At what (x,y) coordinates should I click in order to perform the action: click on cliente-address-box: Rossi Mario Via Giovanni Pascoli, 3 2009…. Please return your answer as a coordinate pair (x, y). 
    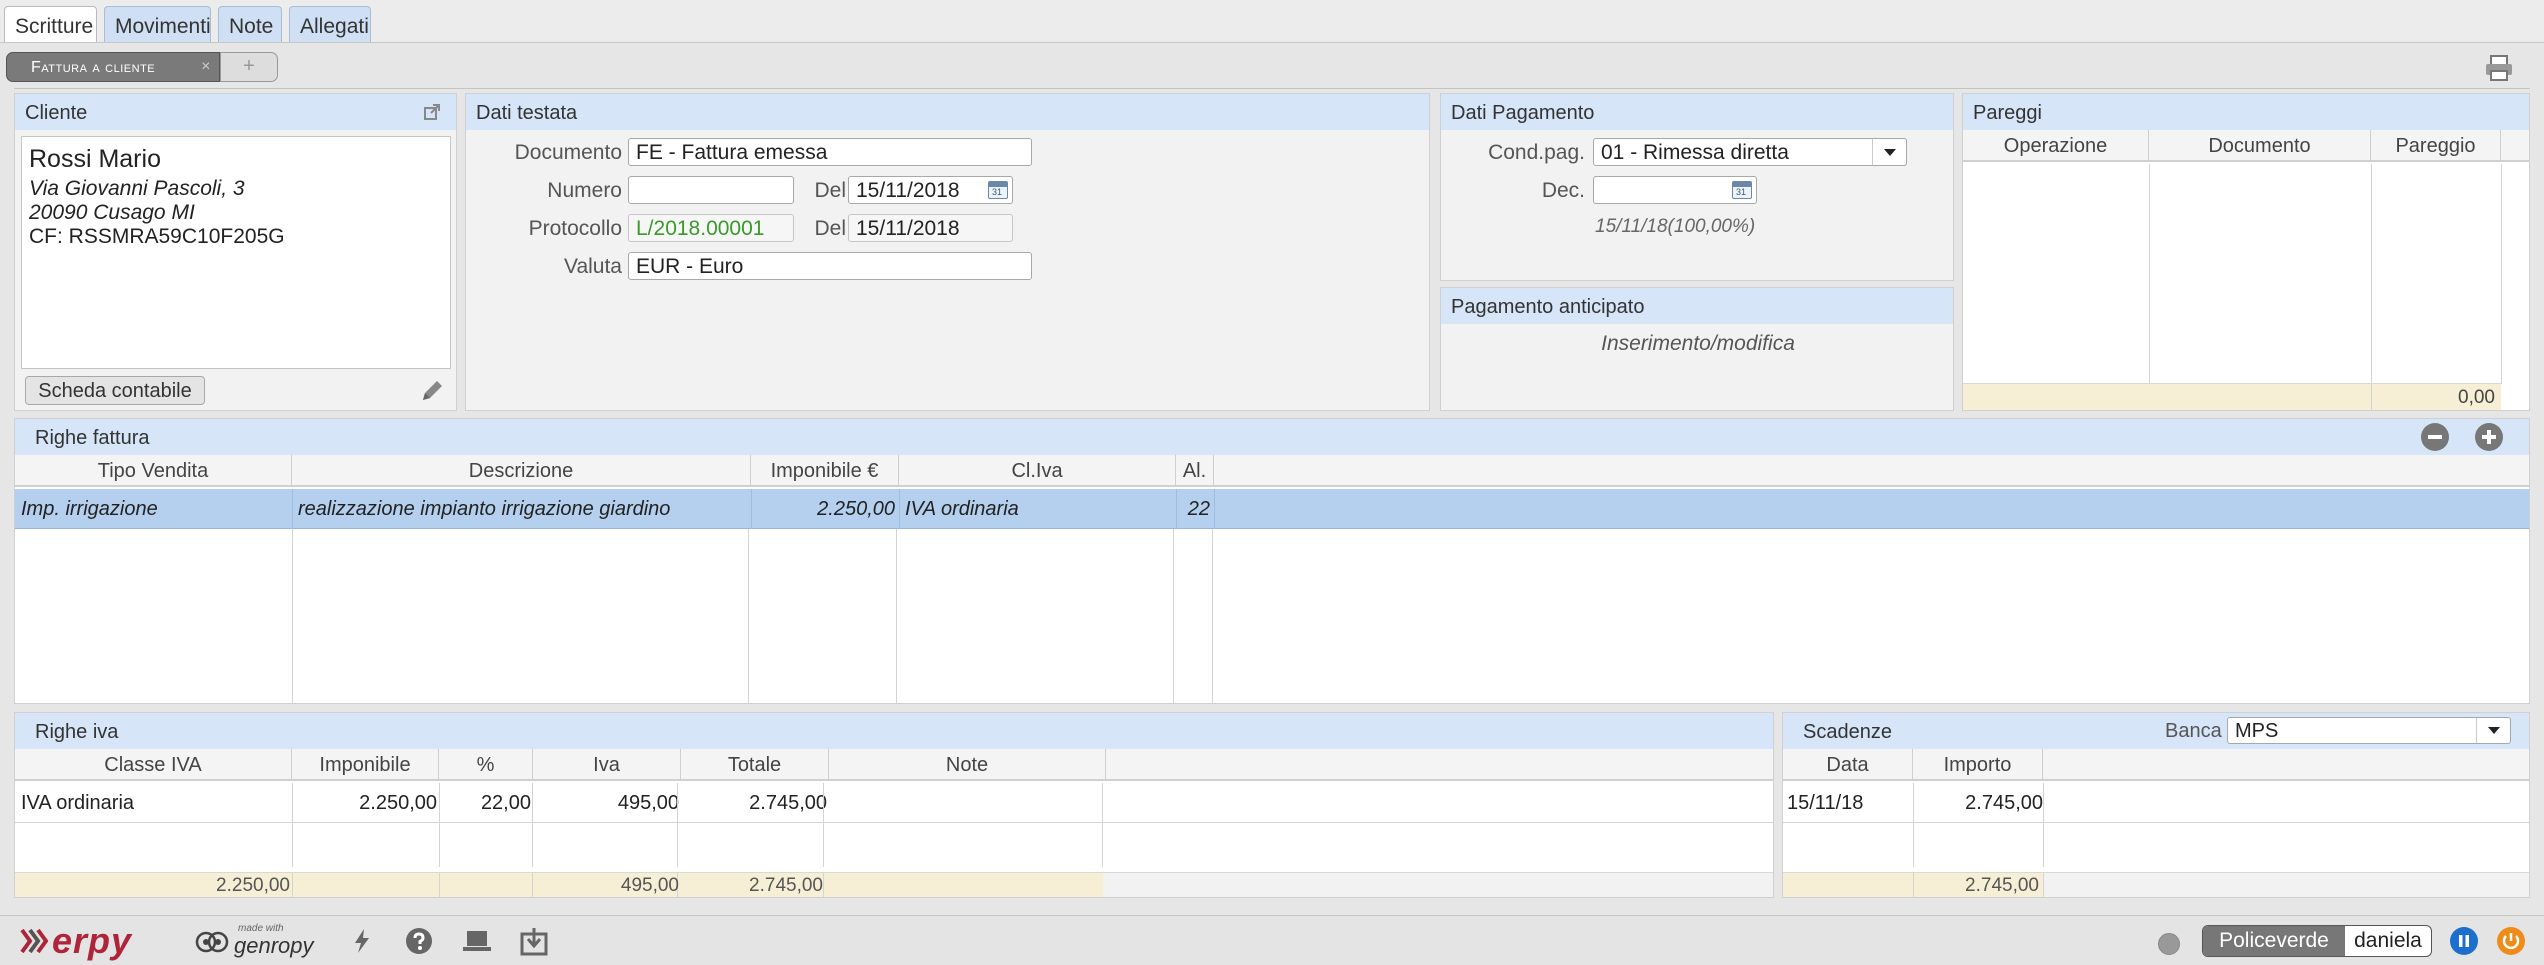
    Looking at the image, I should click on (236, 252).